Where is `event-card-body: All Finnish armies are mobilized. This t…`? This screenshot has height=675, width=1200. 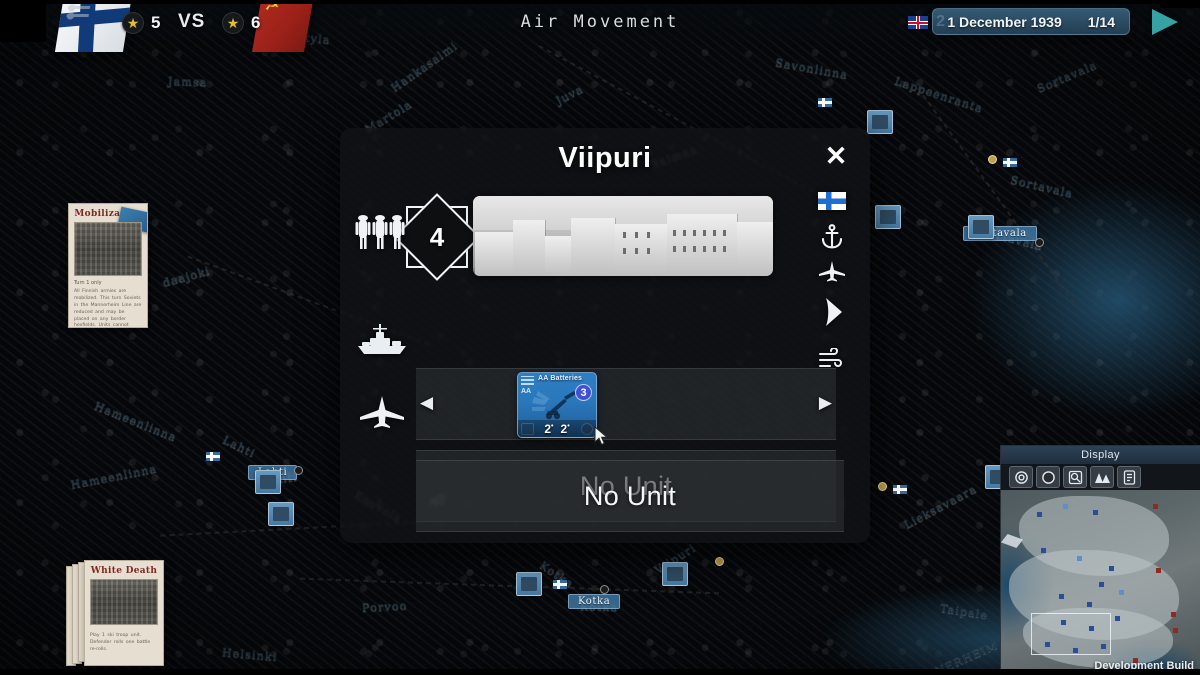
event-card-body: All Finnish armies are mobilized. This t… is located at coordinates (108, 308).